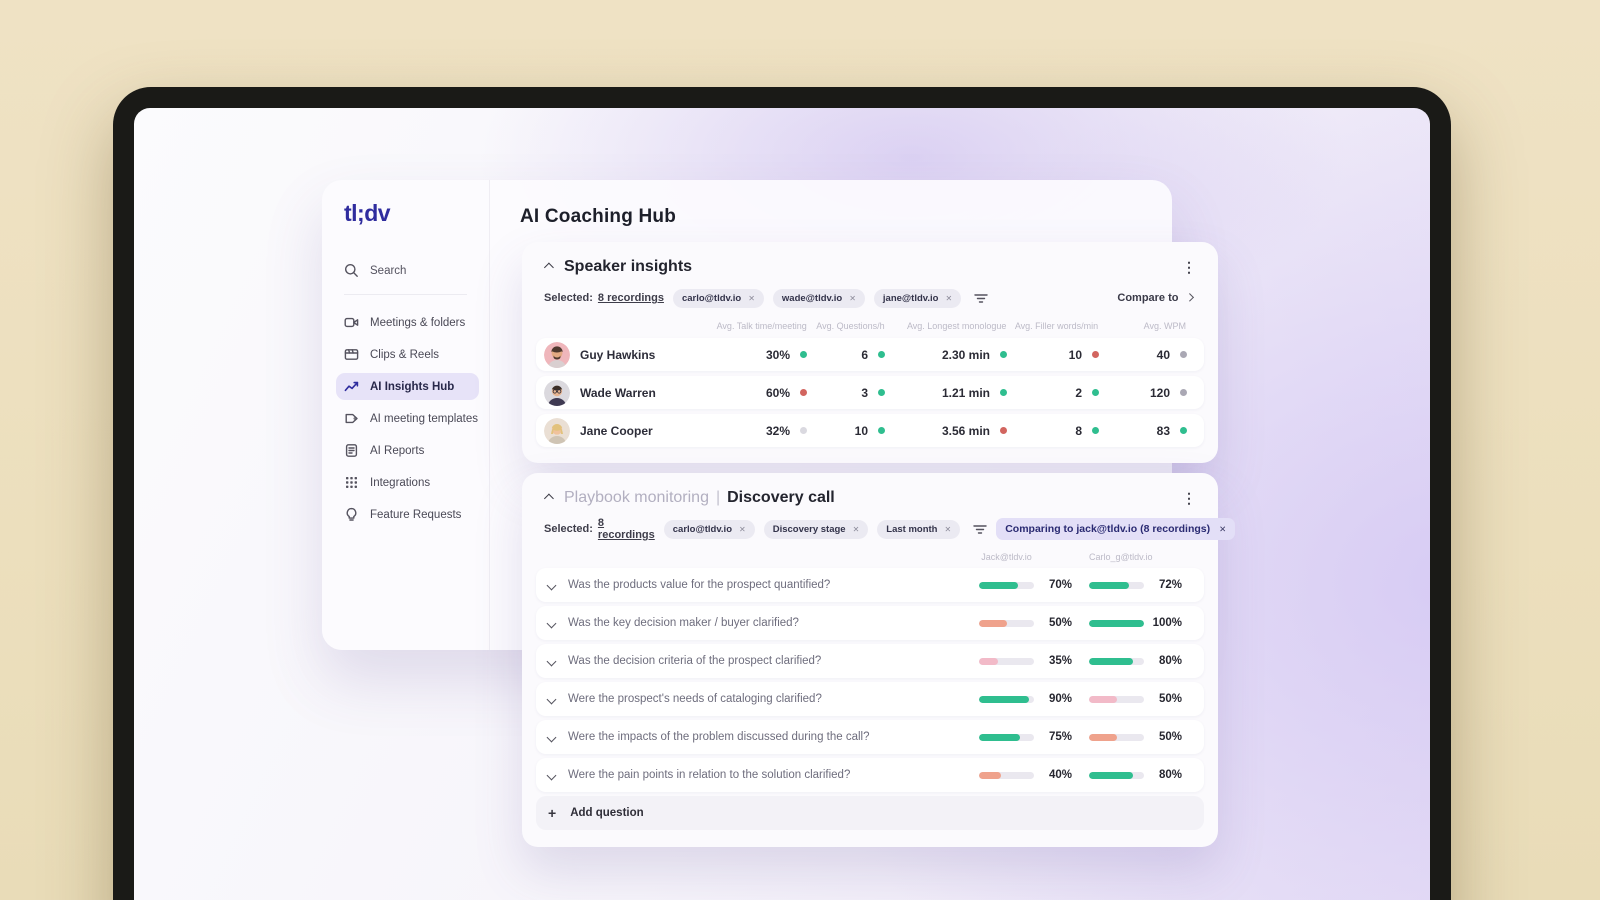 This screenshot has height=900, width=1600. Describe the element at coordinates (1056, 326) in the screenshot. I see `column-header: Avg. Filler words/min` at that location.